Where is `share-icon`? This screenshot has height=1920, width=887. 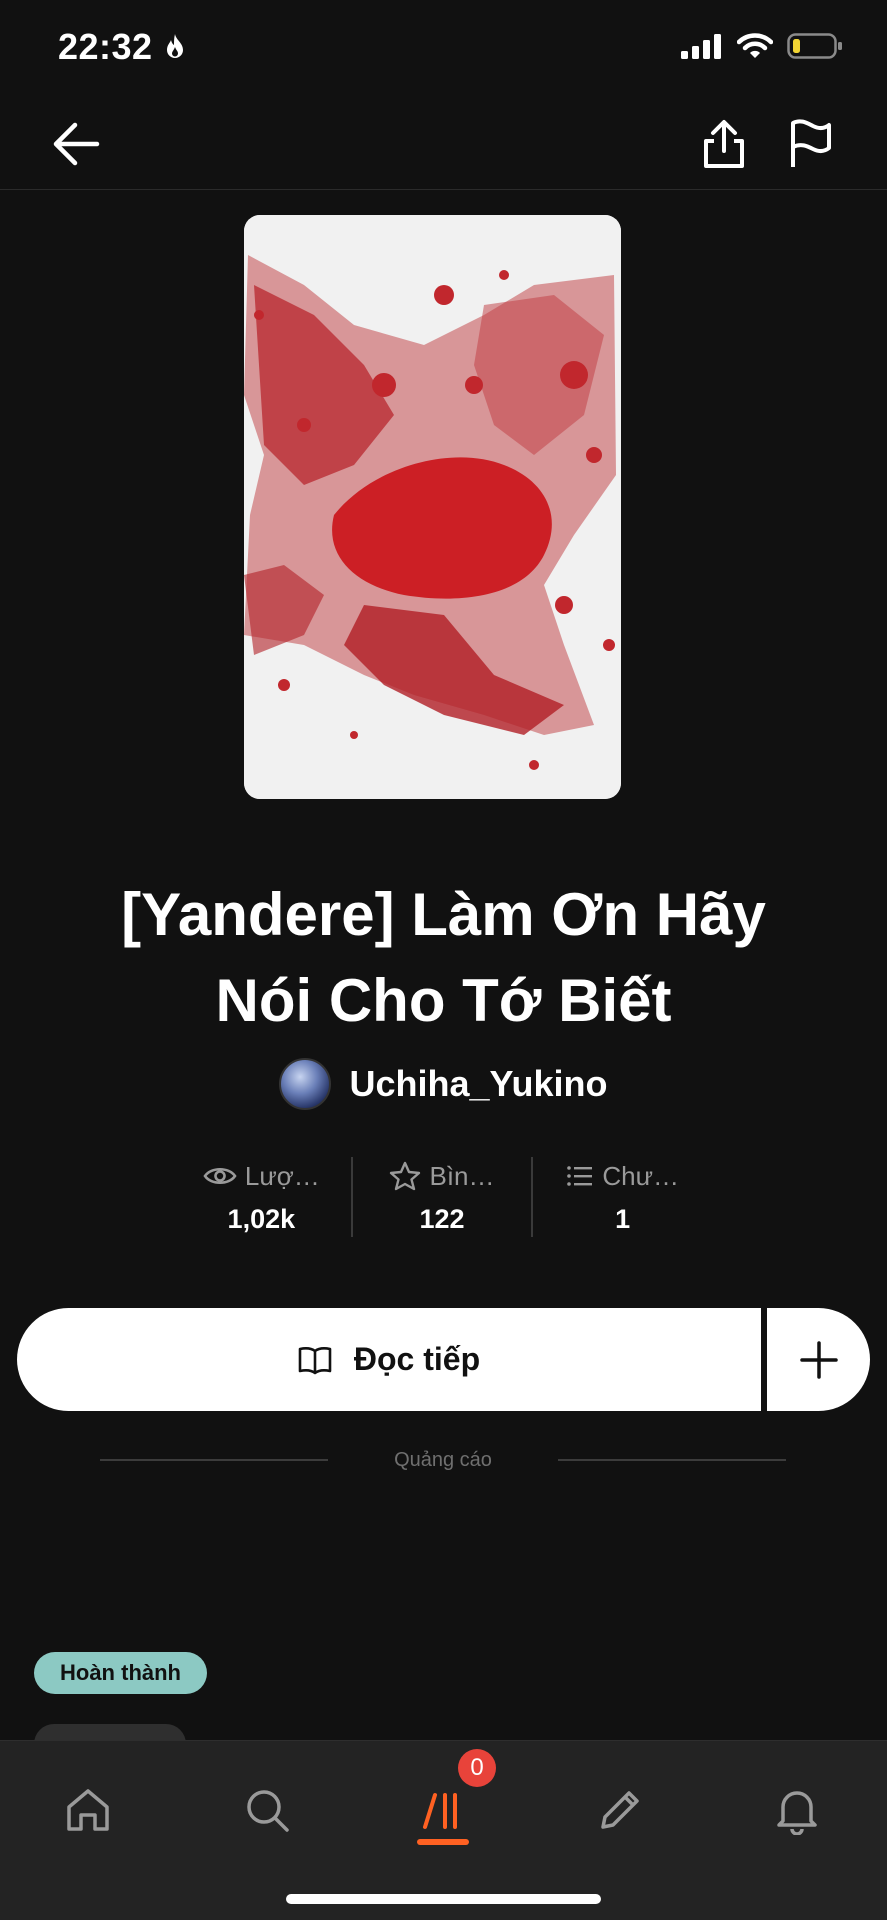
share-icon is located at coordinates (724, 144).